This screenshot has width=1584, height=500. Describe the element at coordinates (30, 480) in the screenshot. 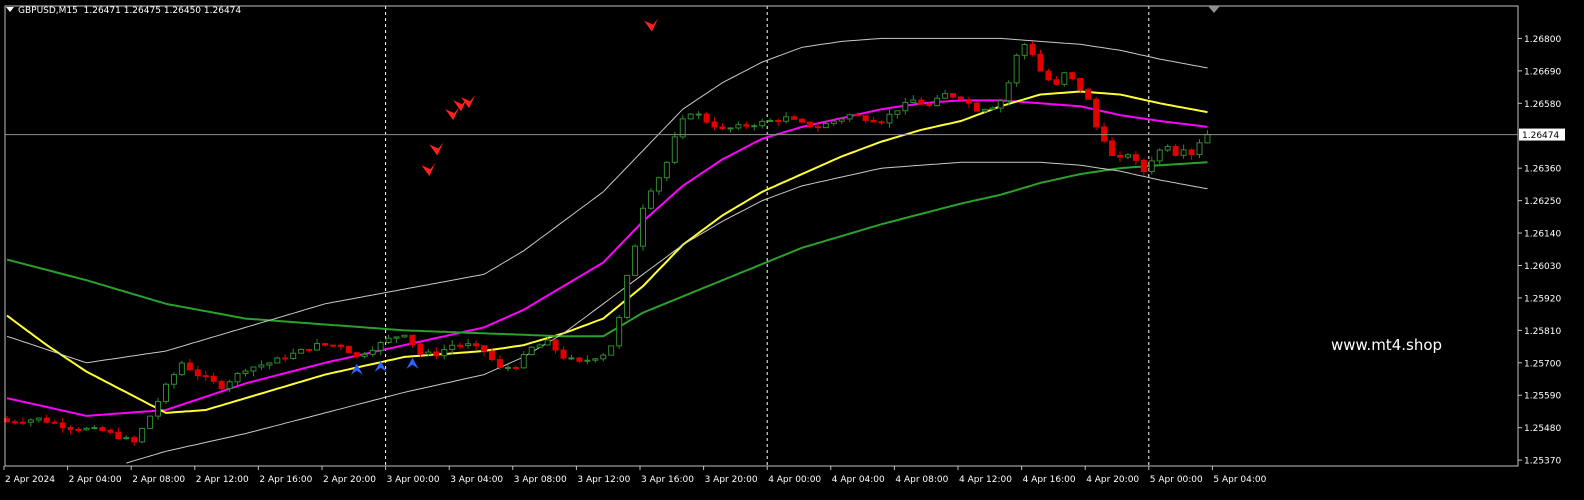

I see `time-tick-label: 2 Apr 2024` at that location.